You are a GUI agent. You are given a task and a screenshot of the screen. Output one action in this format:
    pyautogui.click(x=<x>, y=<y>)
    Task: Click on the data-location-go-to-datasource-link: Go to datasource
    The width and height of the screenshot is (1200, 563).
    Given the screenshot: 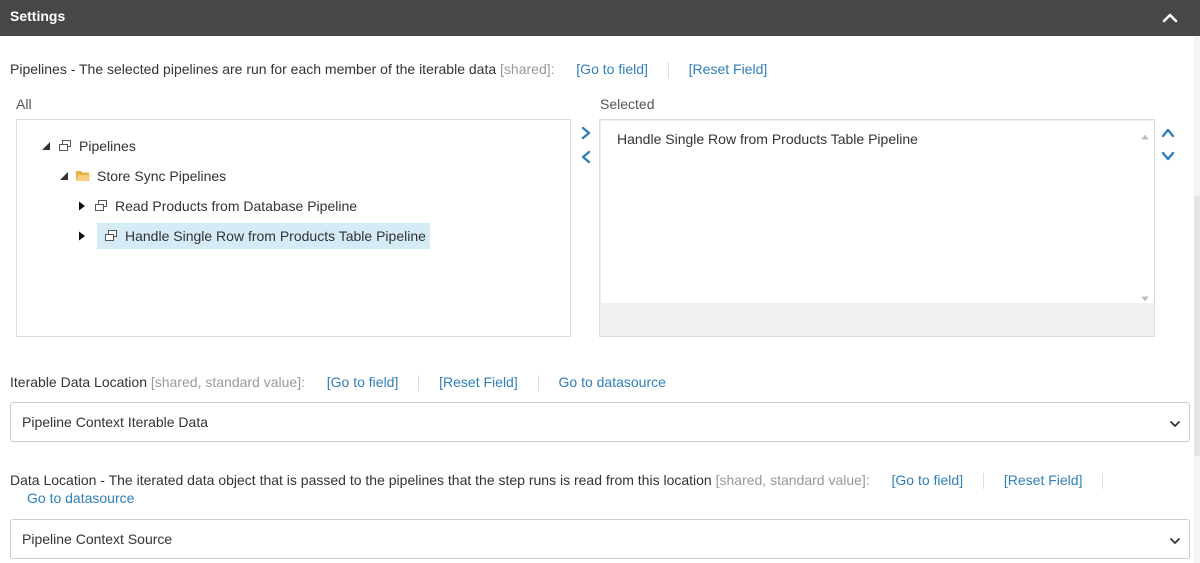 What is the action you would take?
    pyautogui.click(x=80, y=498)
    